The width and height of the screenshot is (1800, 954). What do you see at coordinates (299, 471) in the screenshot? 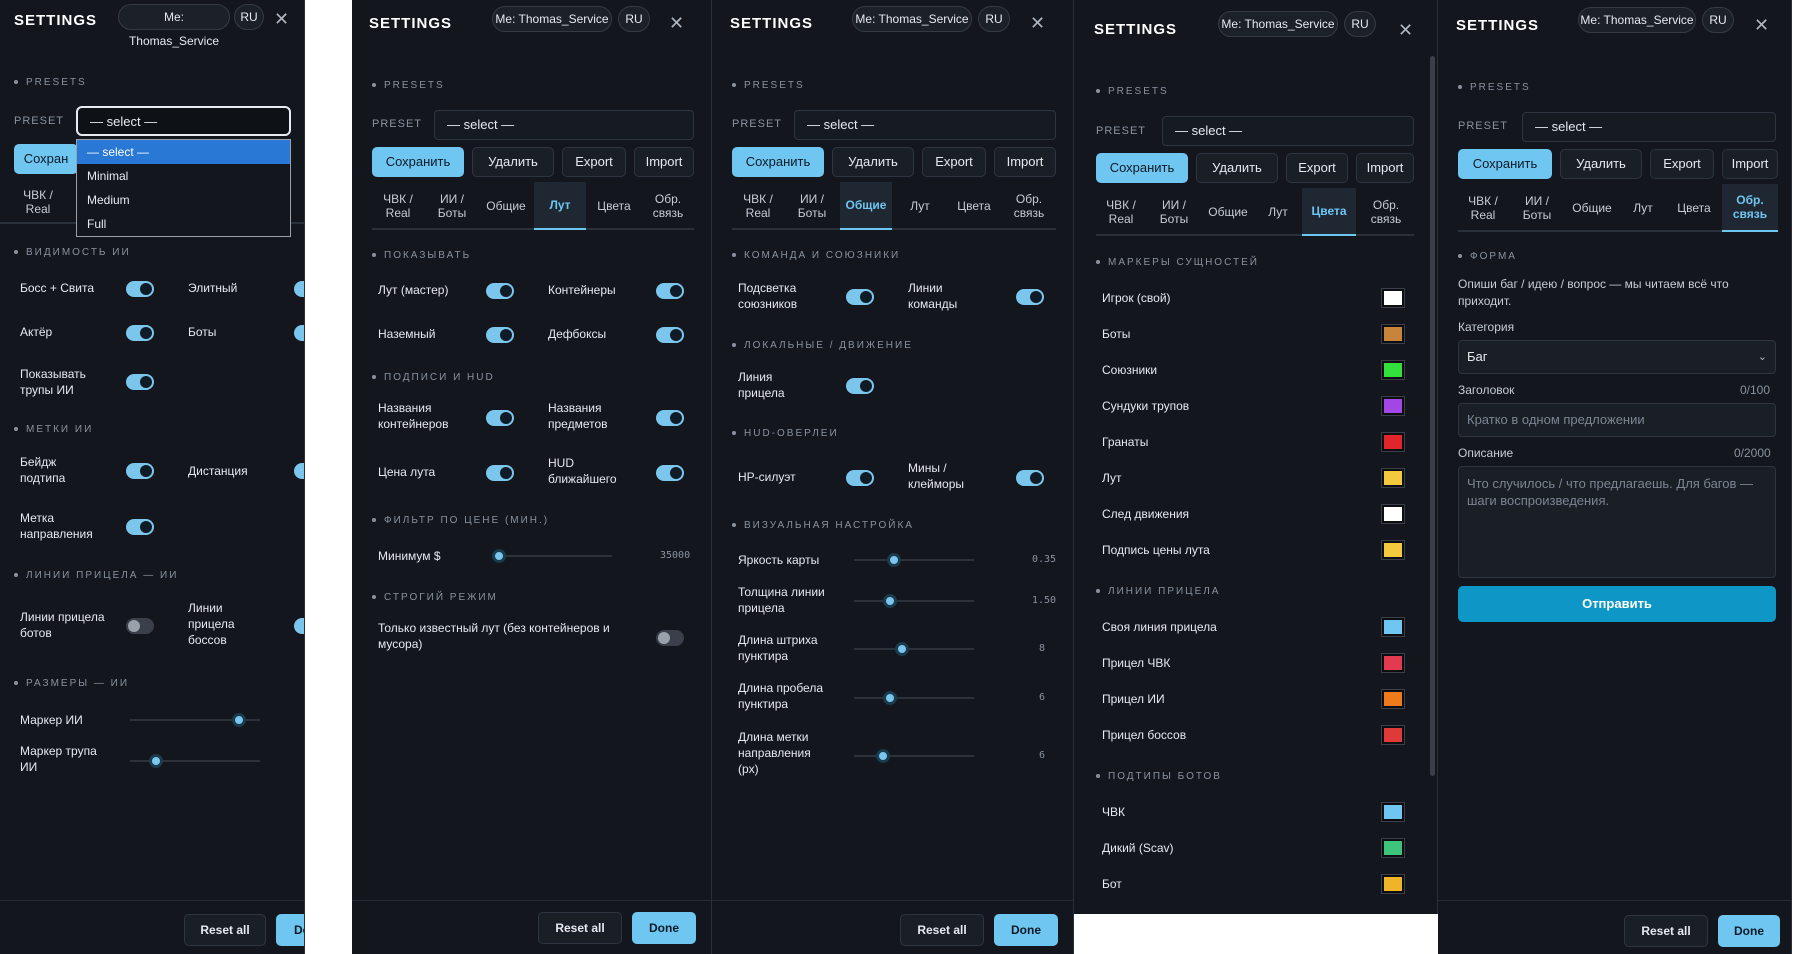
I see `distance-toggle` at bounding box center [299, 471].